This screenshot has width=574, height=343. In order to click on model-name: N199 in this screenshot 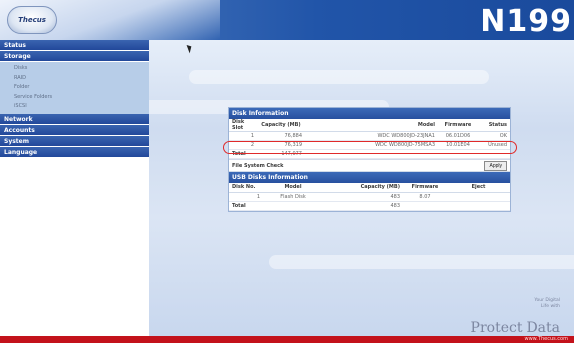, I will do `click(526, 21)`.